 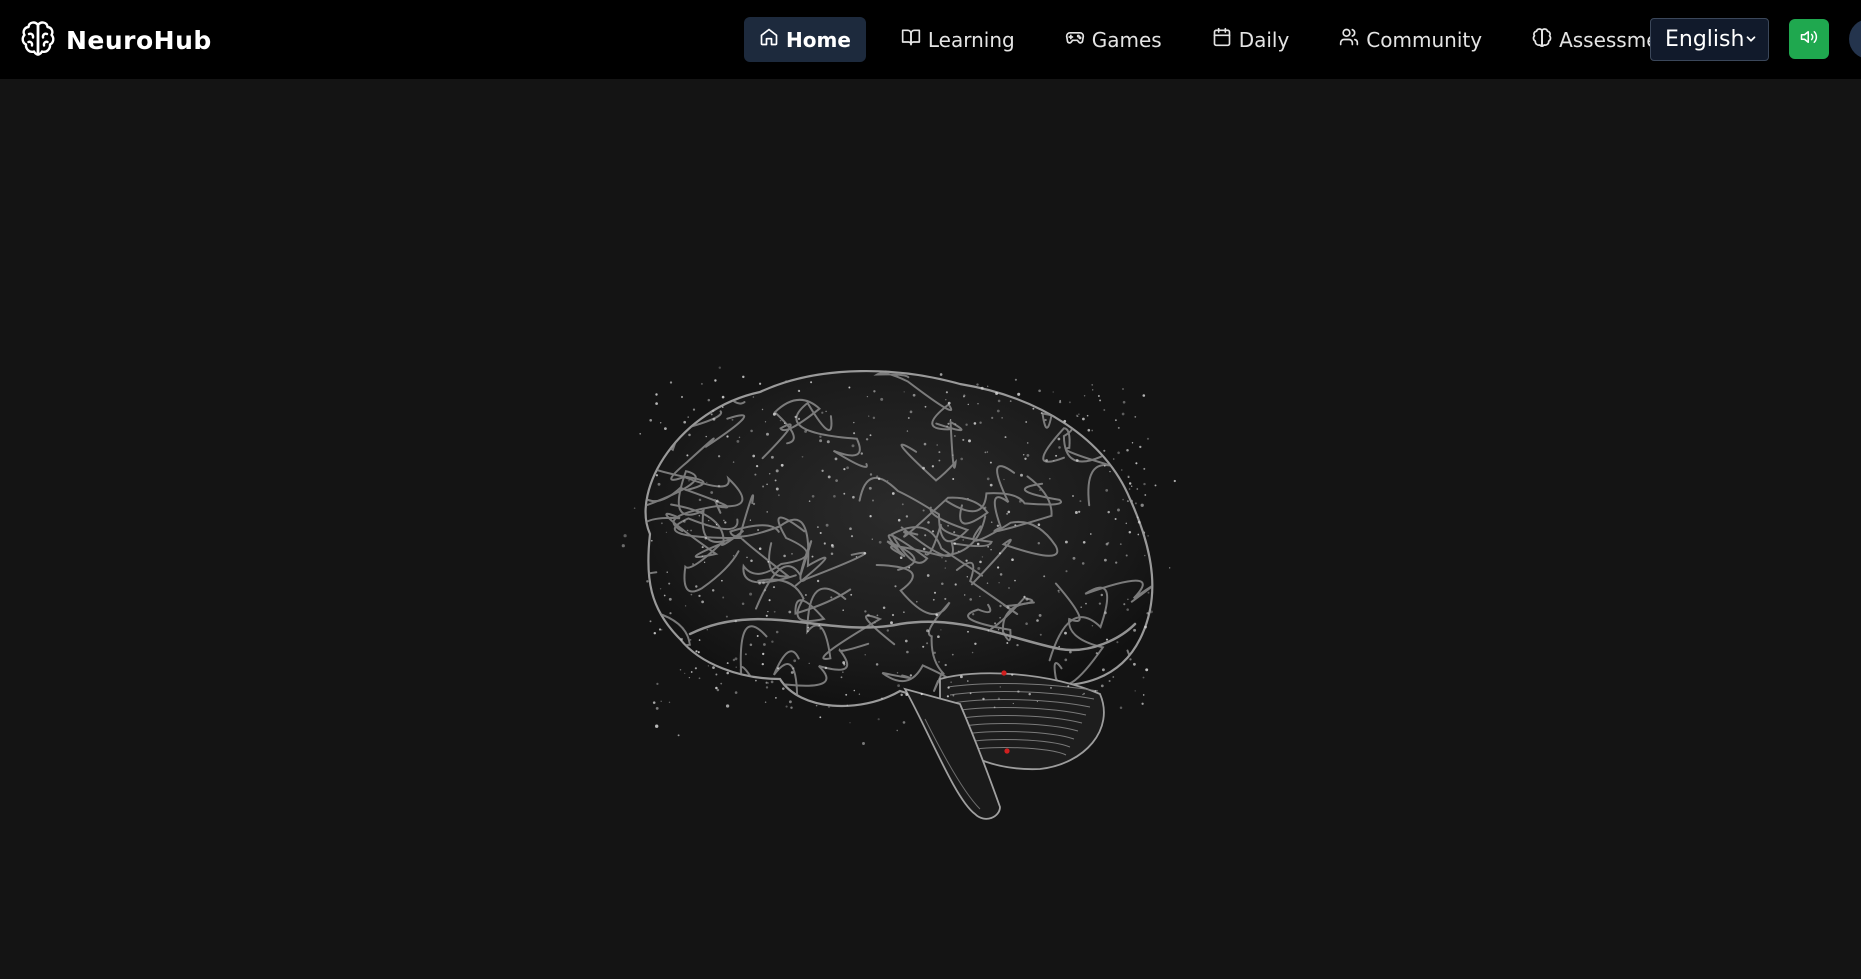 What do you see at coordinates (805, 39) in the screenshot?
I see `nav-home: Home` at bounding box center [805, 39].